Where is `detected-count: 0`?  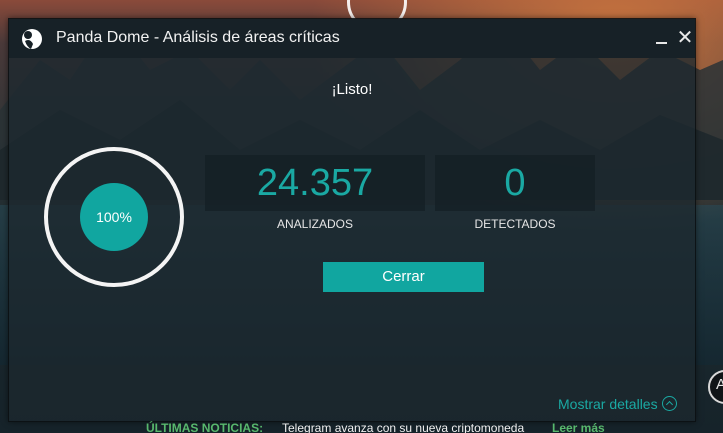 detected-count: 0 is located at coordinates (515, 183).